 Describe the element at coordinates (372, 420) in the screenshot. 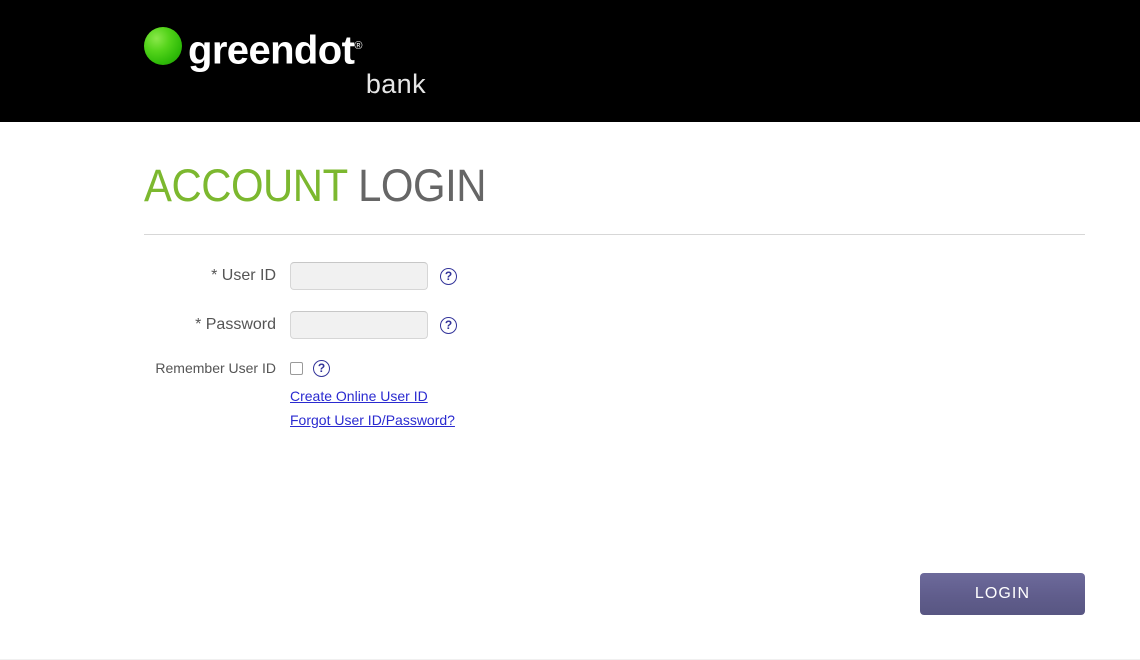

I see `forgot-user-id-password-link: Forgot User ID/Password?` at that location.